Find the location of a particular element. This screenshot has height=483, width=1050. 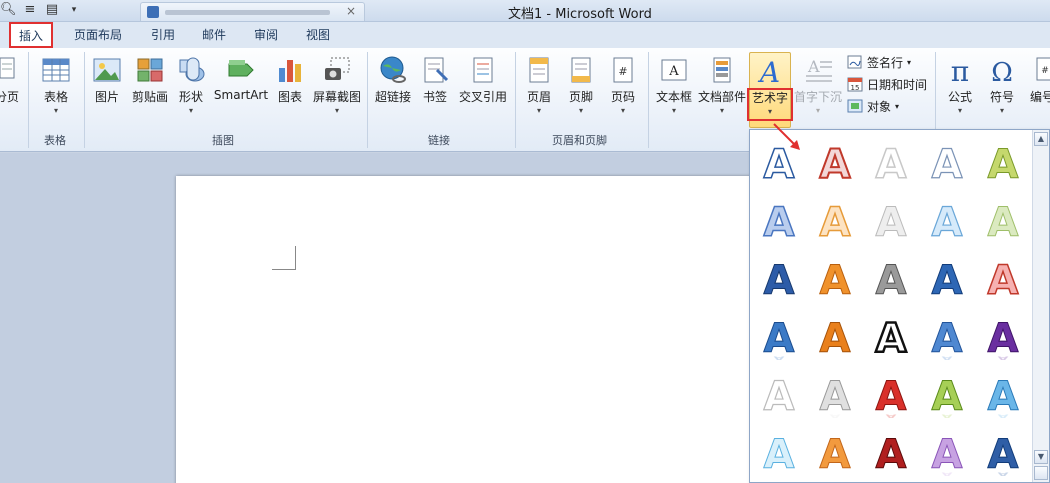

textbox-icon: A is located at coordinates (674, 70).